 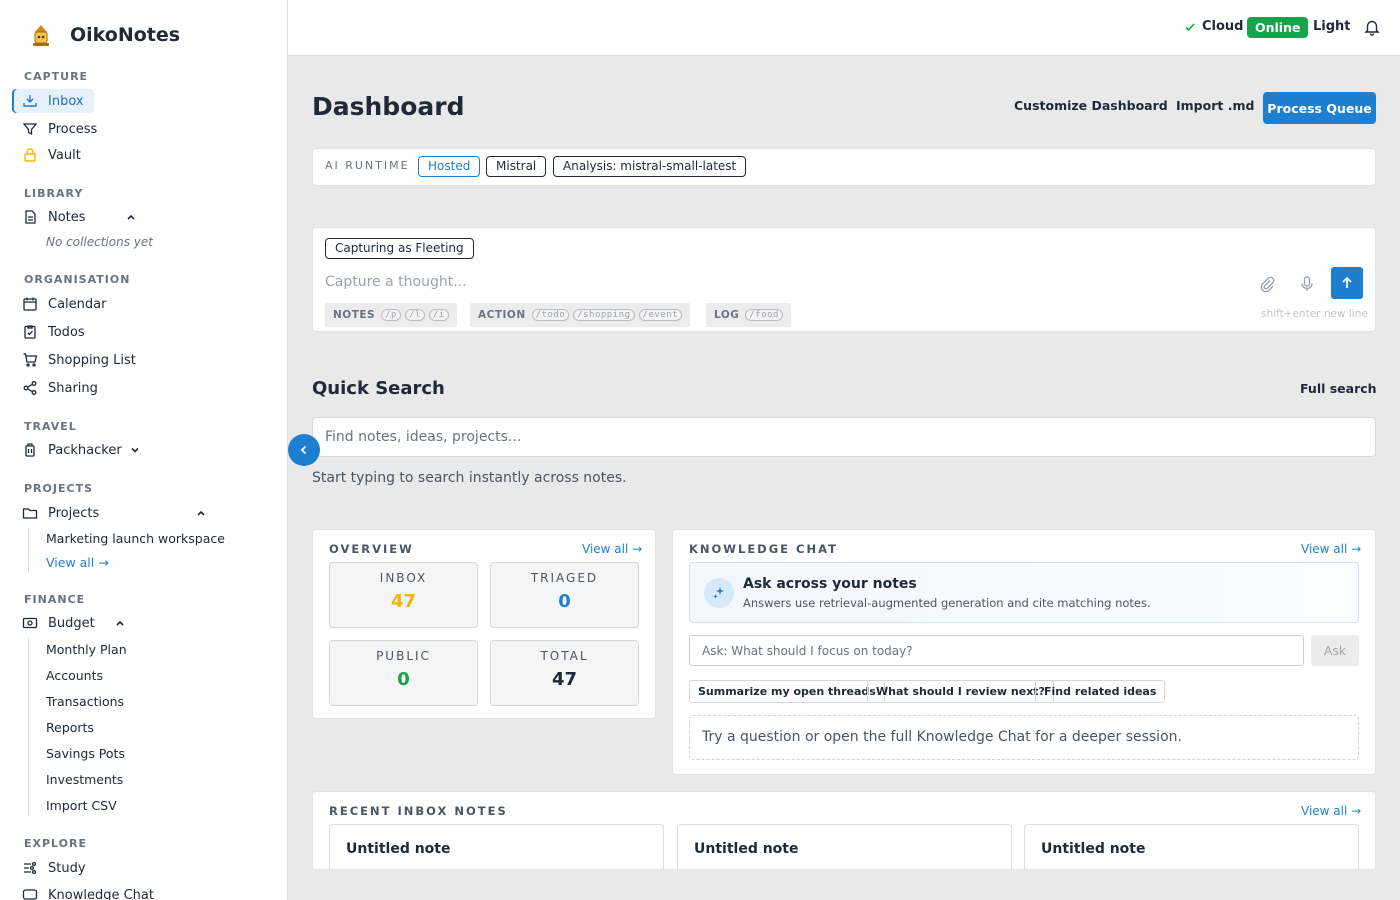 I want to click on command-chip: /food, so click(x=764, y=315).